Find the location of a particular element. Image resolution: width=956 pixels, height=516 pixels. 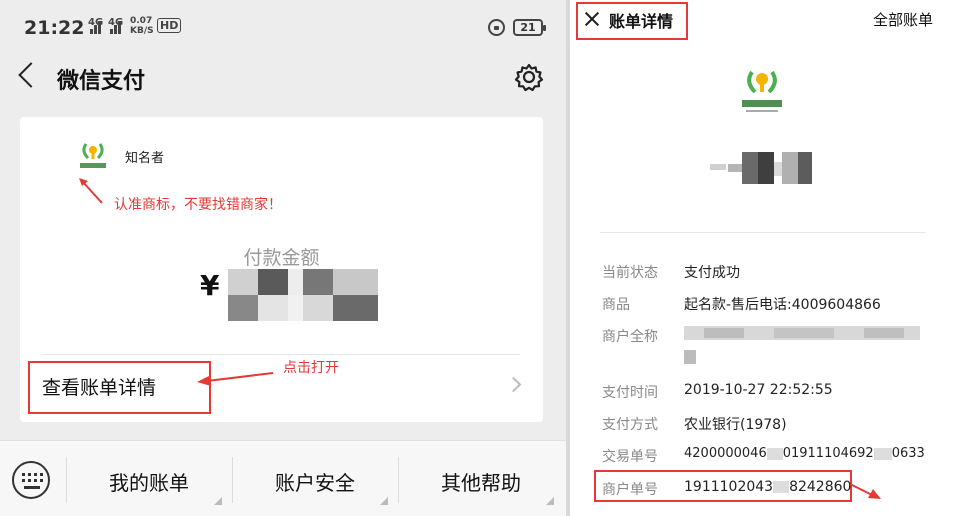

status-bar: 21:22 4G 4G 0.07 KB/S HD 21 is located at coordinates (283, 26).